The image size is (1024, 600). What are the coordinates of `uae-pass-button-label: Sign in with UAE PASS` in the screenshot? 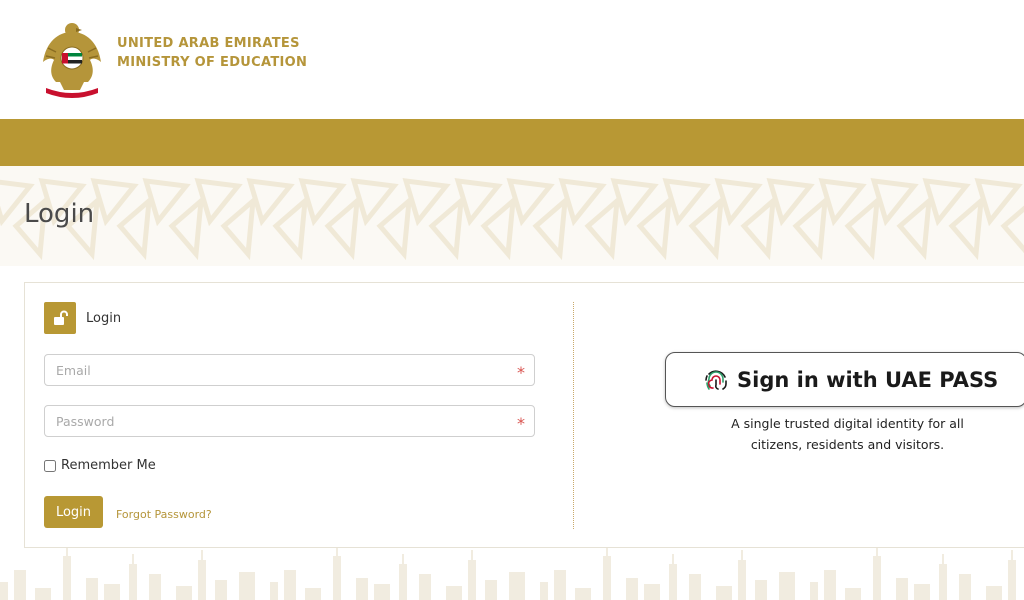 It's located at (868, 379).